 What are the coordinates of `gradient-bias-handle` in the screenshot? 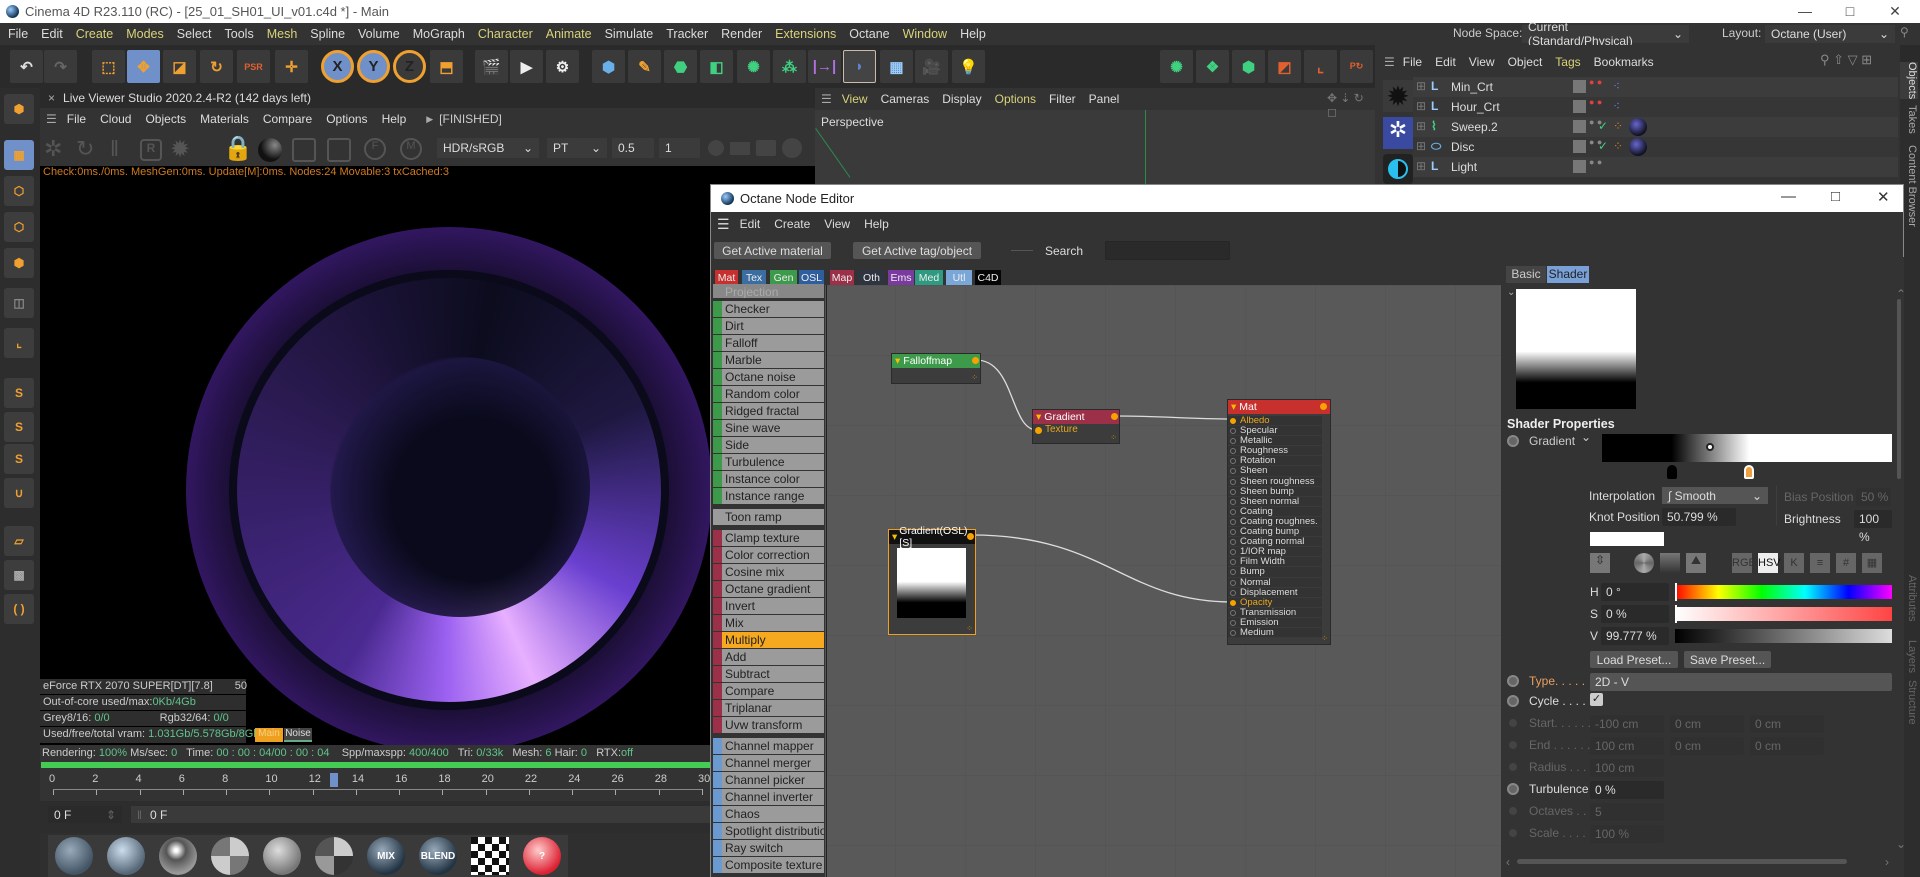 It's located at (1710, 447).